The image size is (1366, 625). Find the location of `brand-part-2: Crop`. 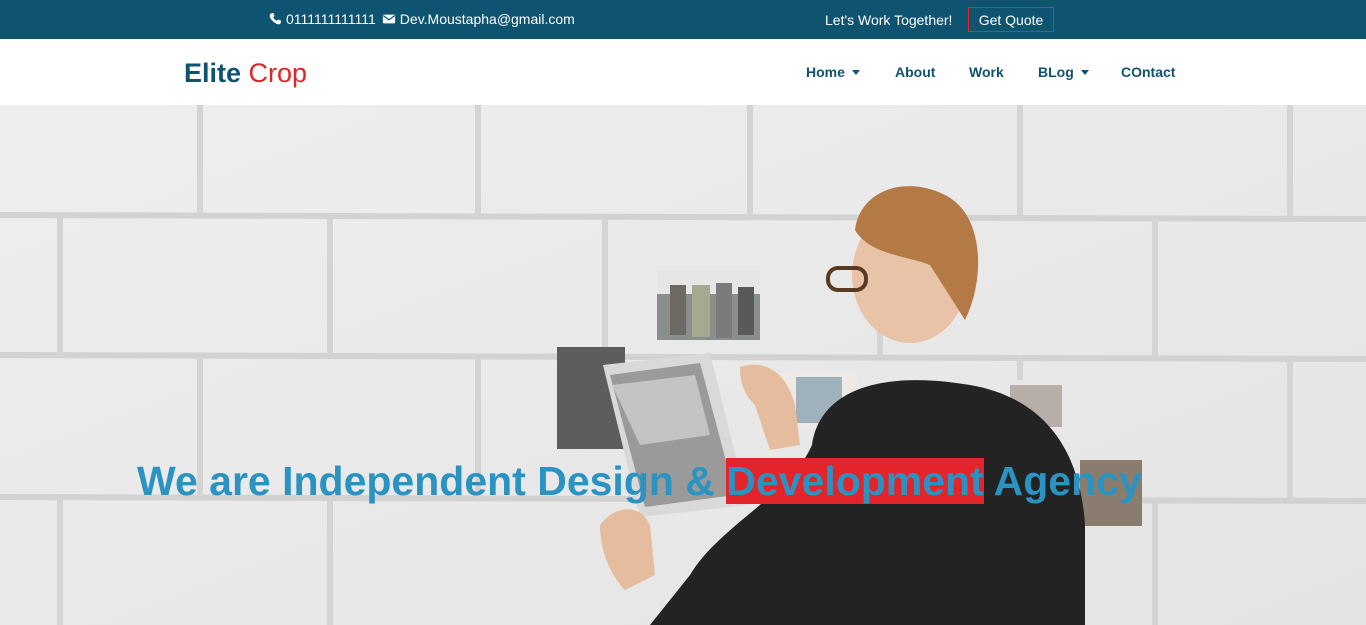

brand-part-2: Crop is located at coordinates (278, 73).